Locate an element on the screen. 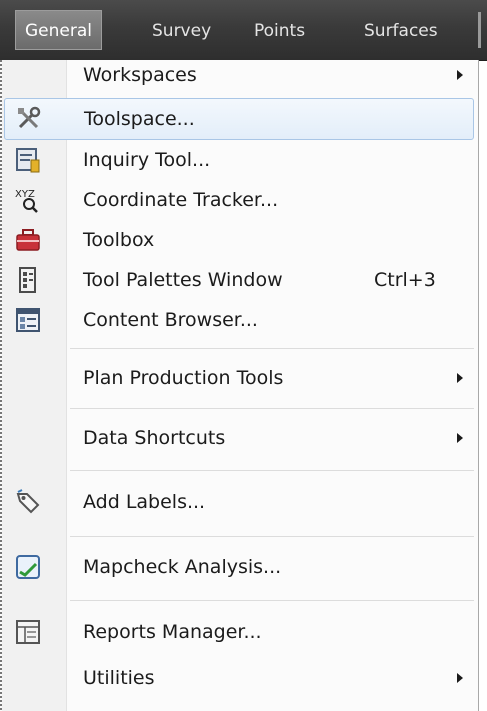 This screenshot has width=487, height=711. svg-text: XYZ is located at coordinates (25, 194).